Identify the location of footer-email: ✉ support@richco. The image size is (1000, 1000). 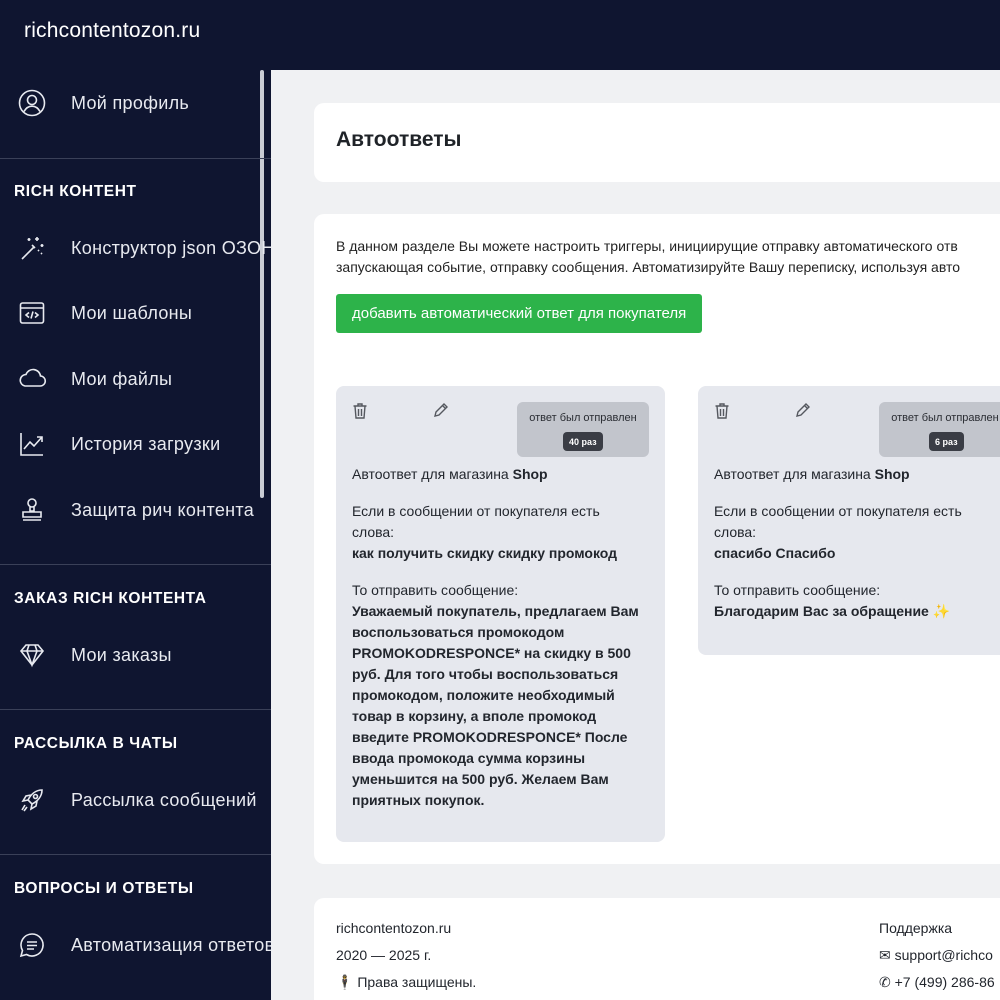
(939, 960).